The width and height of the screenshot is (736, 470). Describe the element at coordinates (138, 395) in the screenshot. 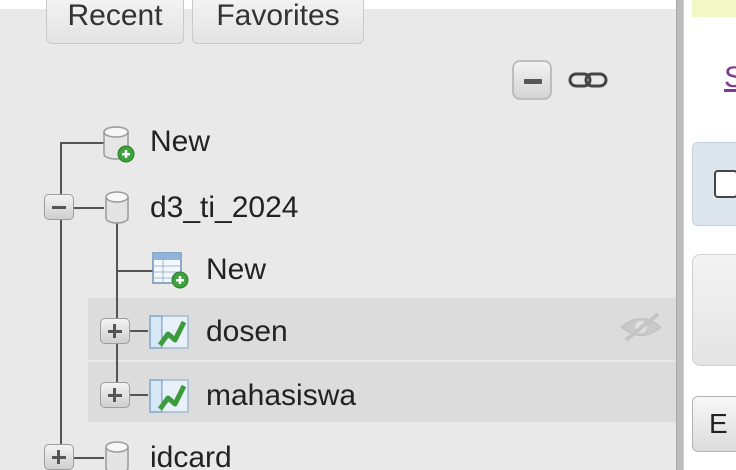

I see `tree-line-mahasiswa` at that location.